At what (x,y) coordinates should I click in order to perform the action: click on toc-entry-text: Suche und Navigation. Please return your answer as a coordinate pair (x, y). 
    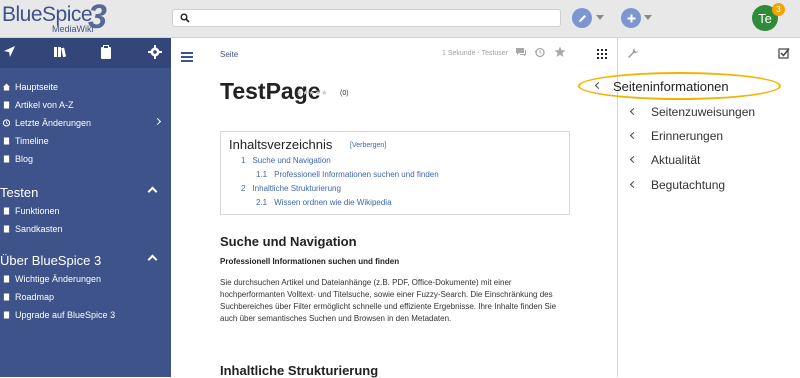
    Looking at the image, I should click on (291, 160).